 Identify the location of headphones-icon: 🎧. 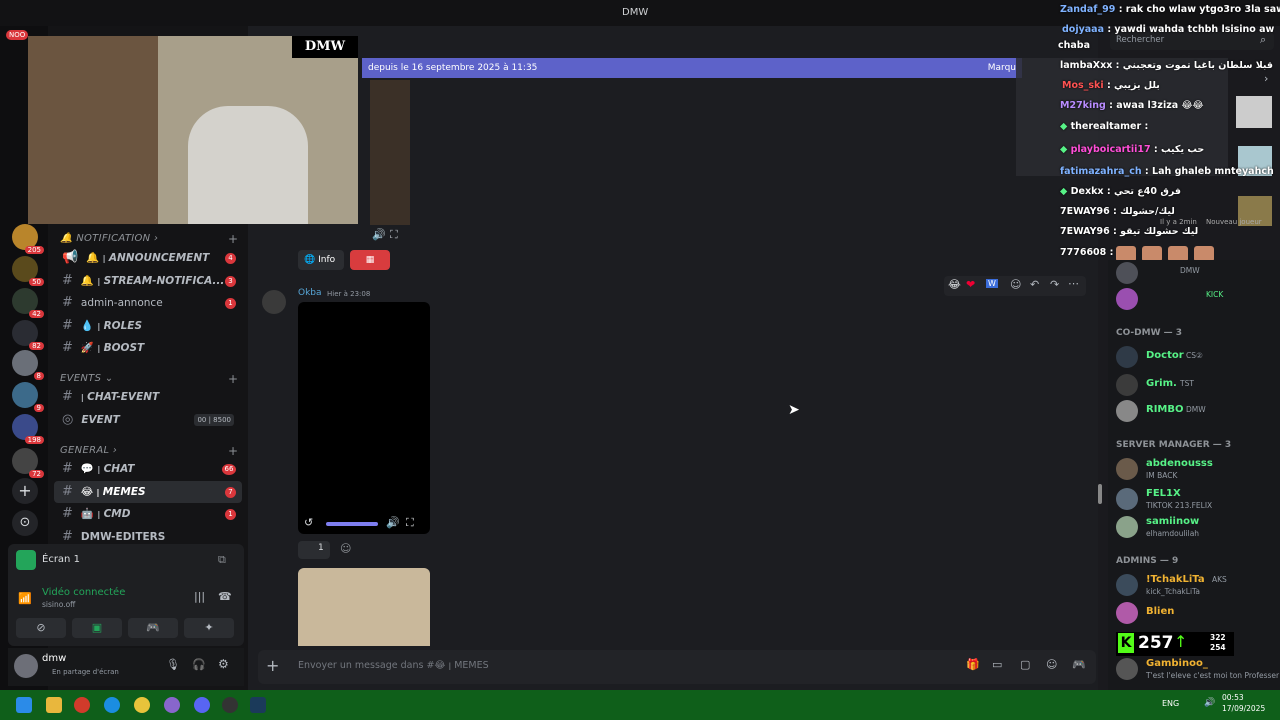
(199, 664).